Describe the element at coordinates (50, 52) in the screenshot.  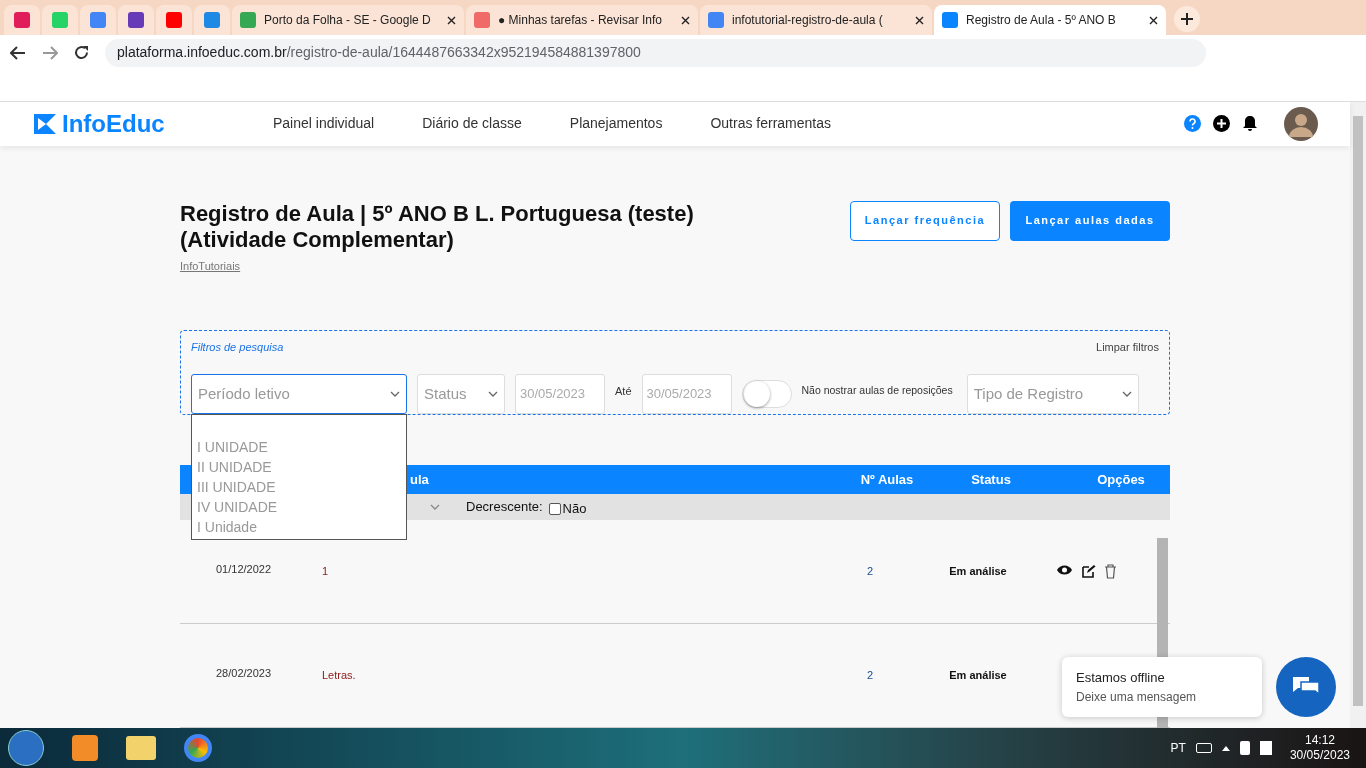
I see `forward-icon` at that location.